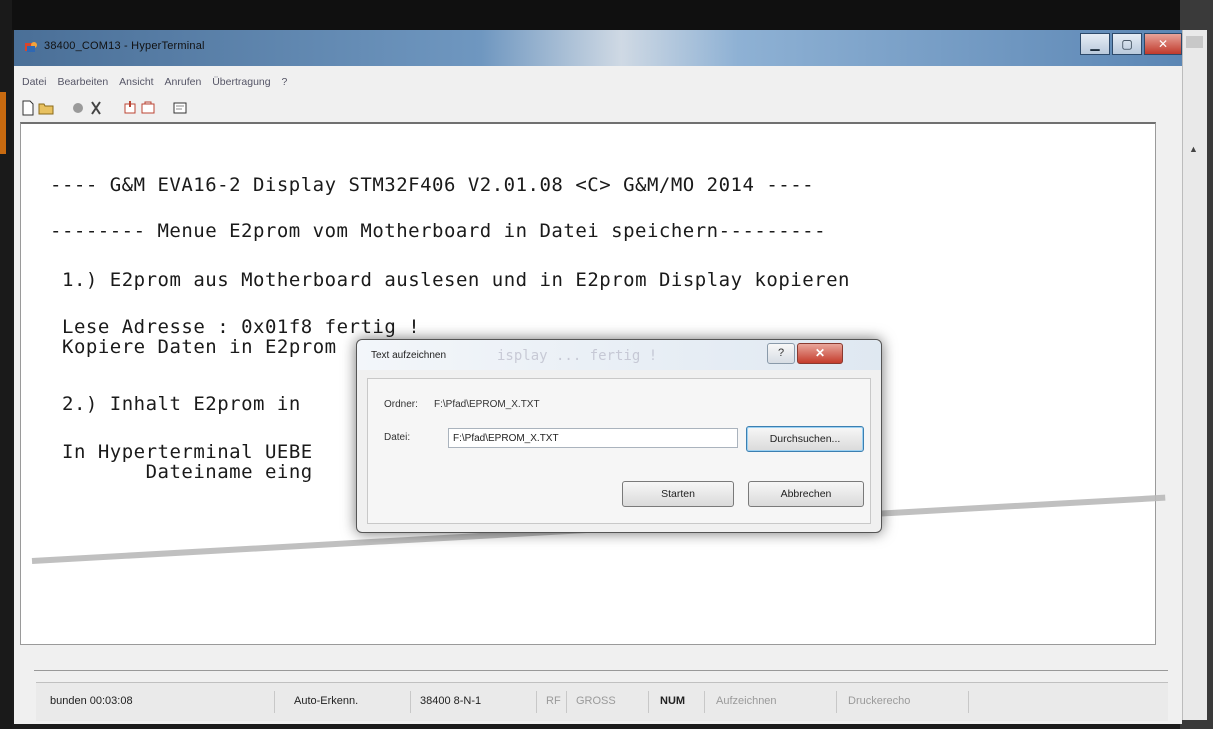 The image size is (1213, 729). Describe the element at coordinates (1194, 375) in the screenshot. I see `background-window-scrollbar: ▲` at that location.